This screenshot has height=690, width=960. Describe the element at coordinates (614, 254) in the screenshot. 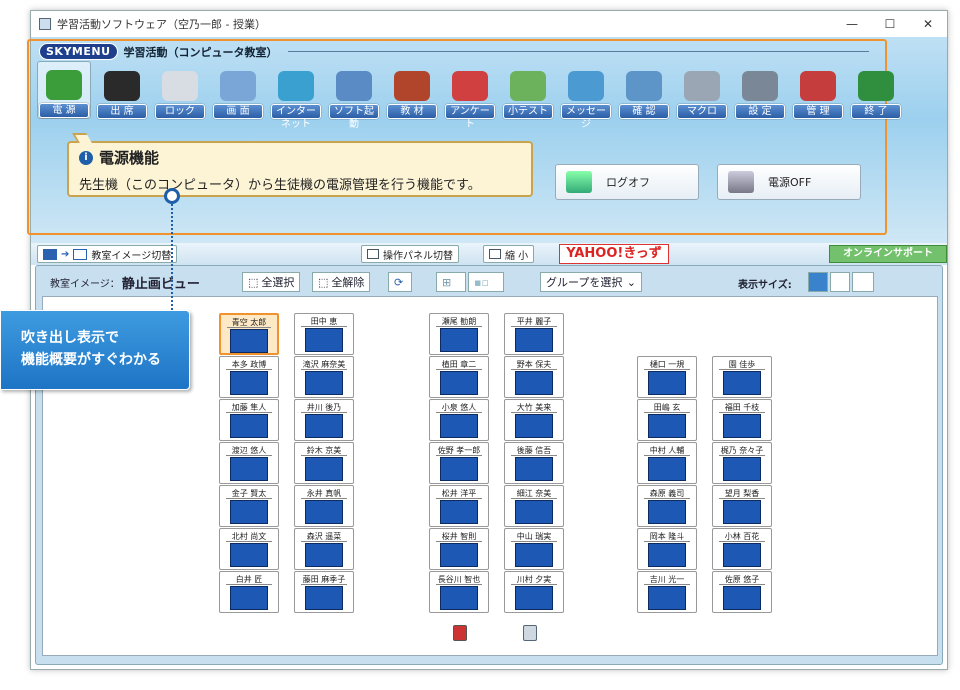

I see `yahoo-kids-button: YAHOO!きっず` at that location.